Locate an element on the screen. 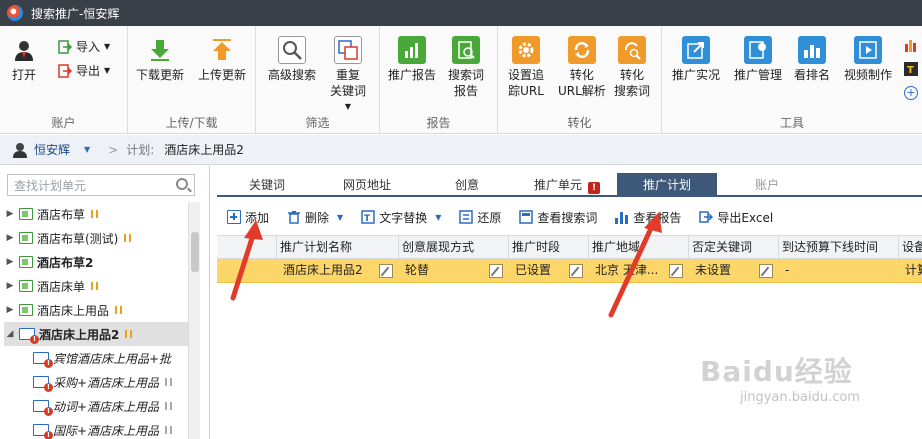 Image resolution: width=922 pixels, height=439 pixels. promotion-report-label: 推广报告 is located at coordinates (412, 75).